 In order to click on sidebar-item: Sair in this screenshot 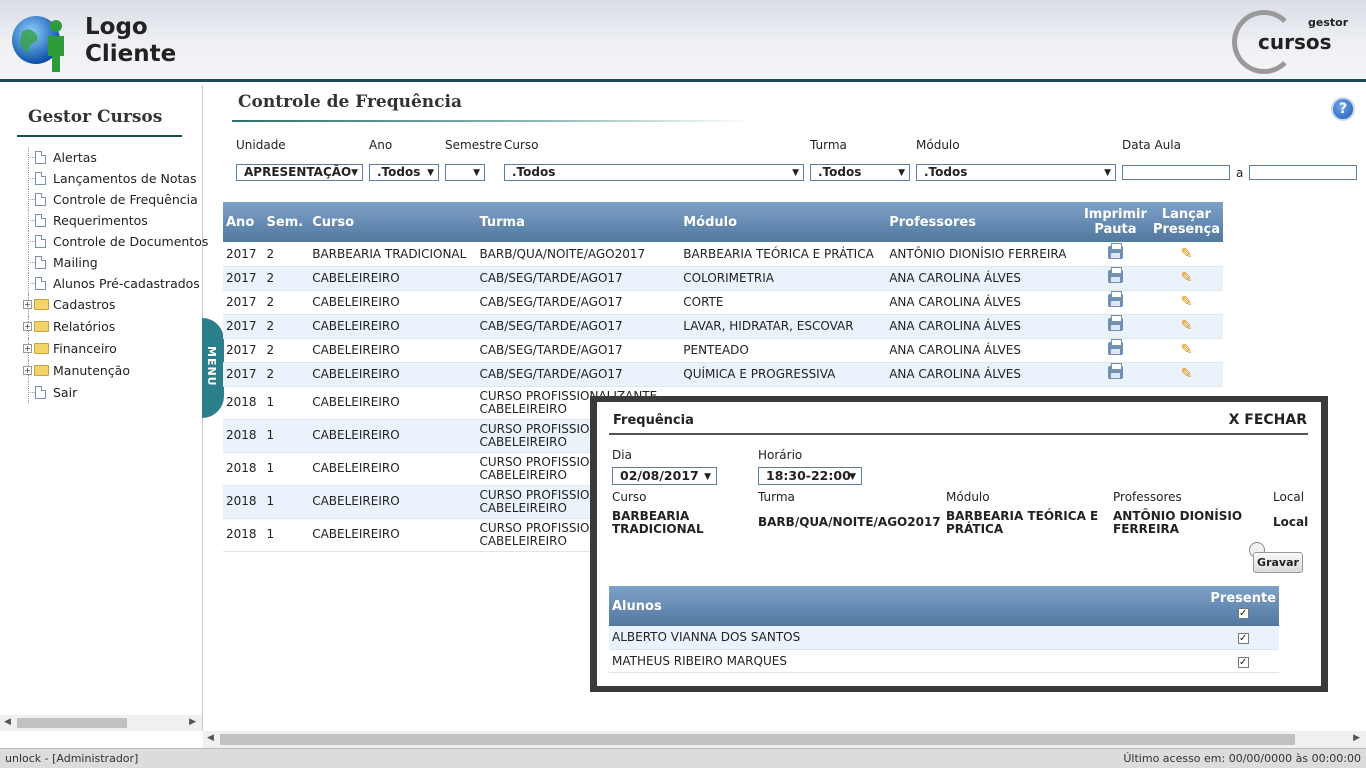, I will do `click(112, 392)`.